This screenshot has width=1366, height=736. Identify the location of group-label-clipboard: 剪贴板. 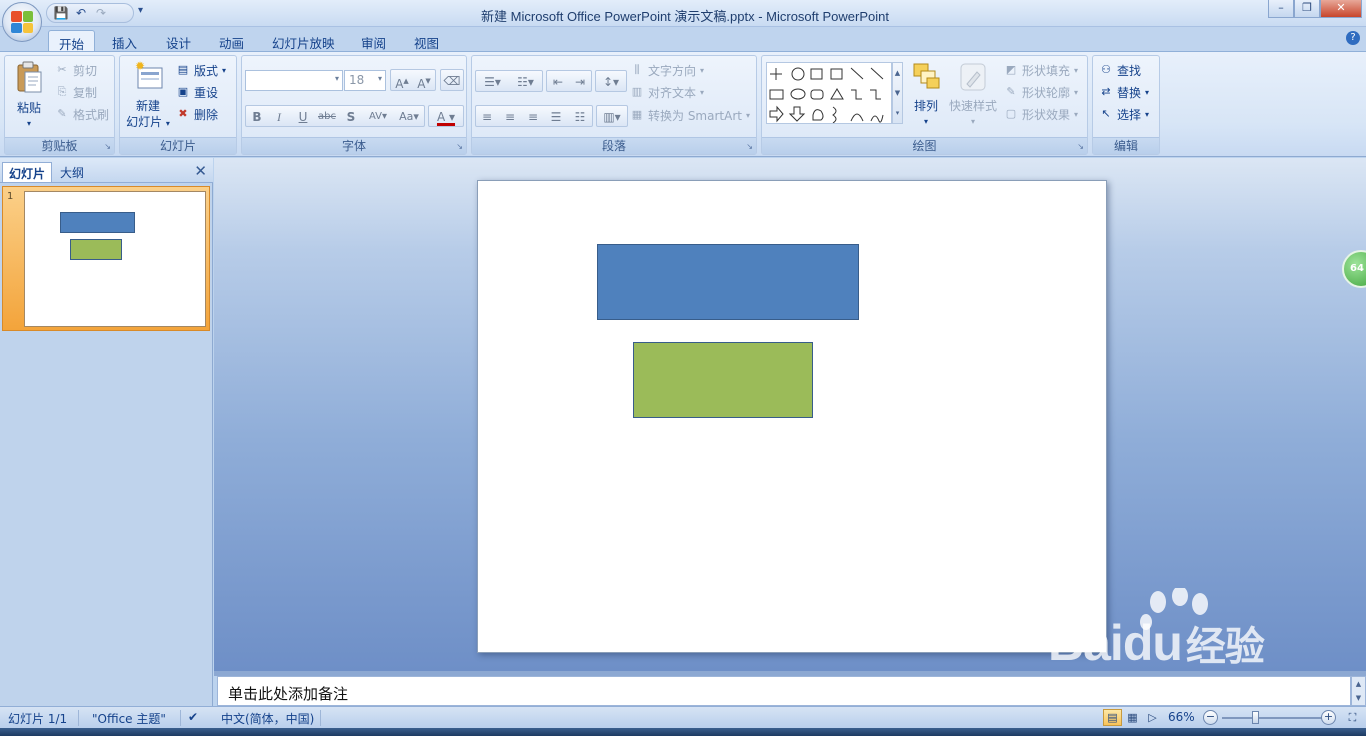
(59, 145).